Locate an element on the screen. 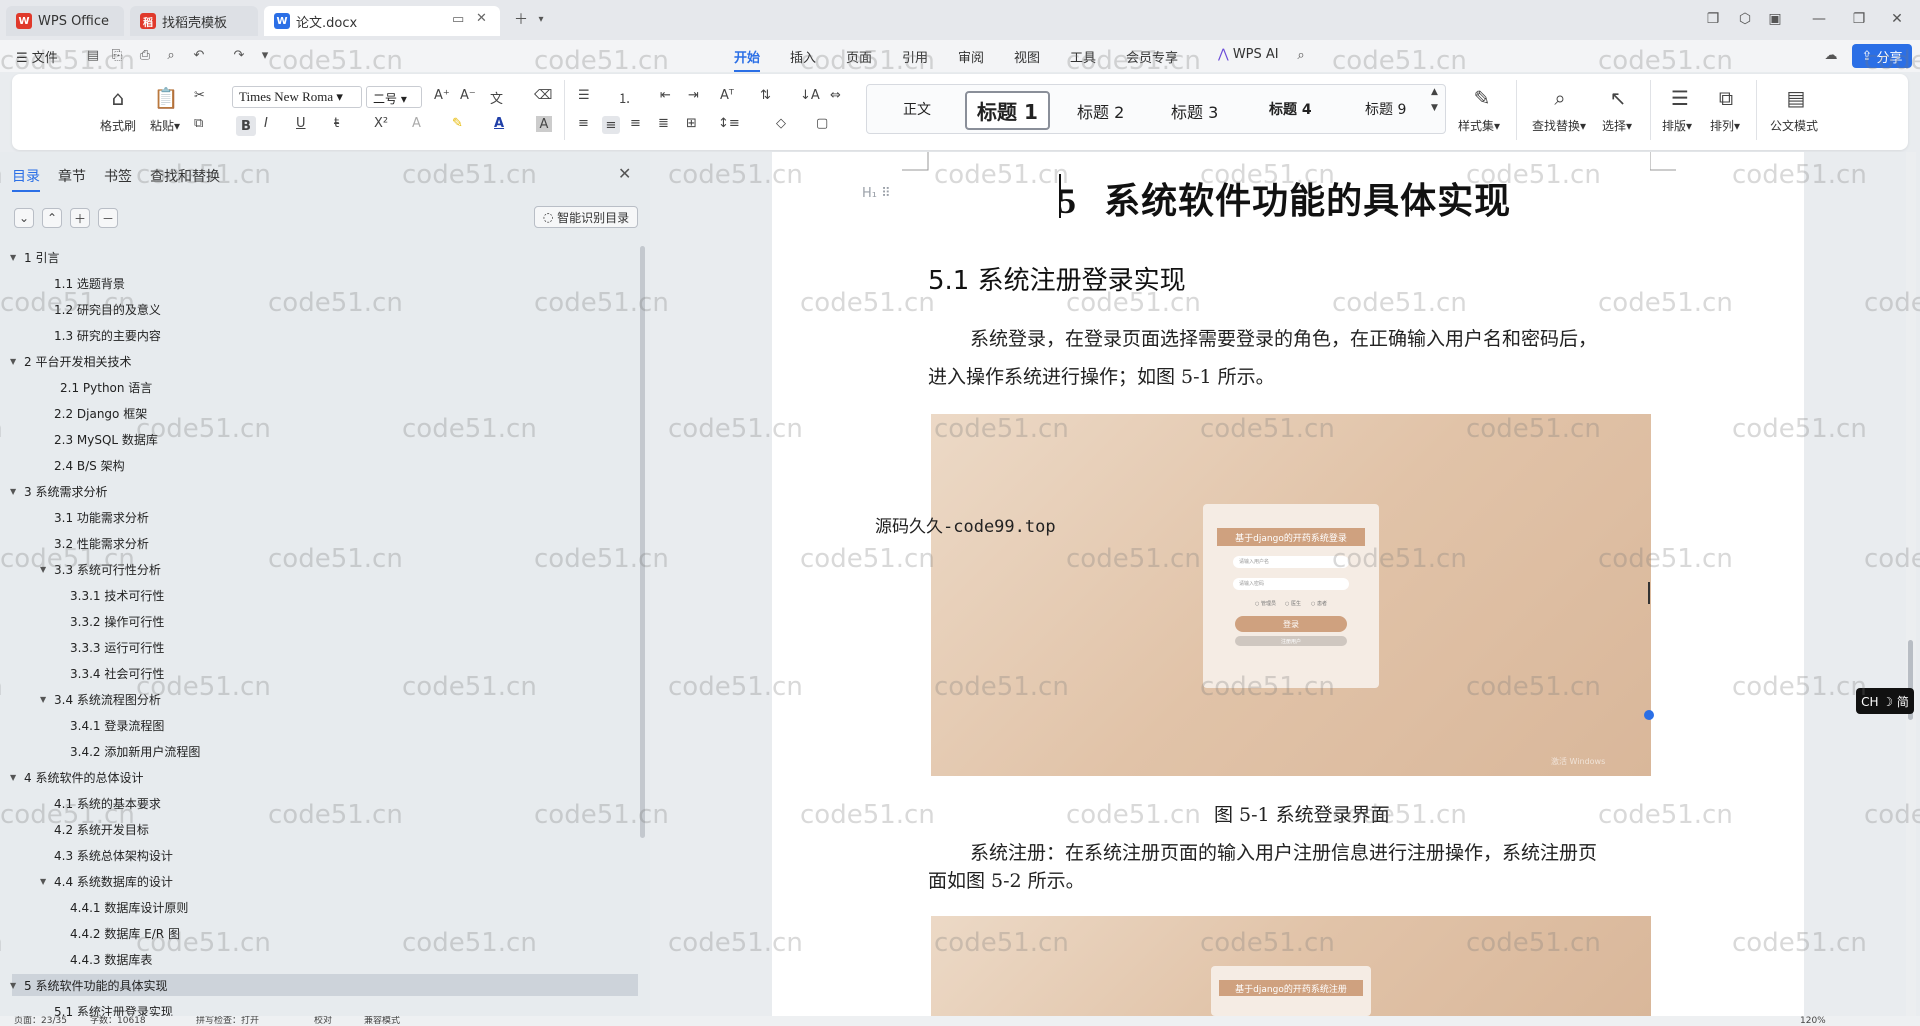 This screenshot has width=1920, height=1026. style-set-button: 样式集▾ is located at coordinates (1479, 125).